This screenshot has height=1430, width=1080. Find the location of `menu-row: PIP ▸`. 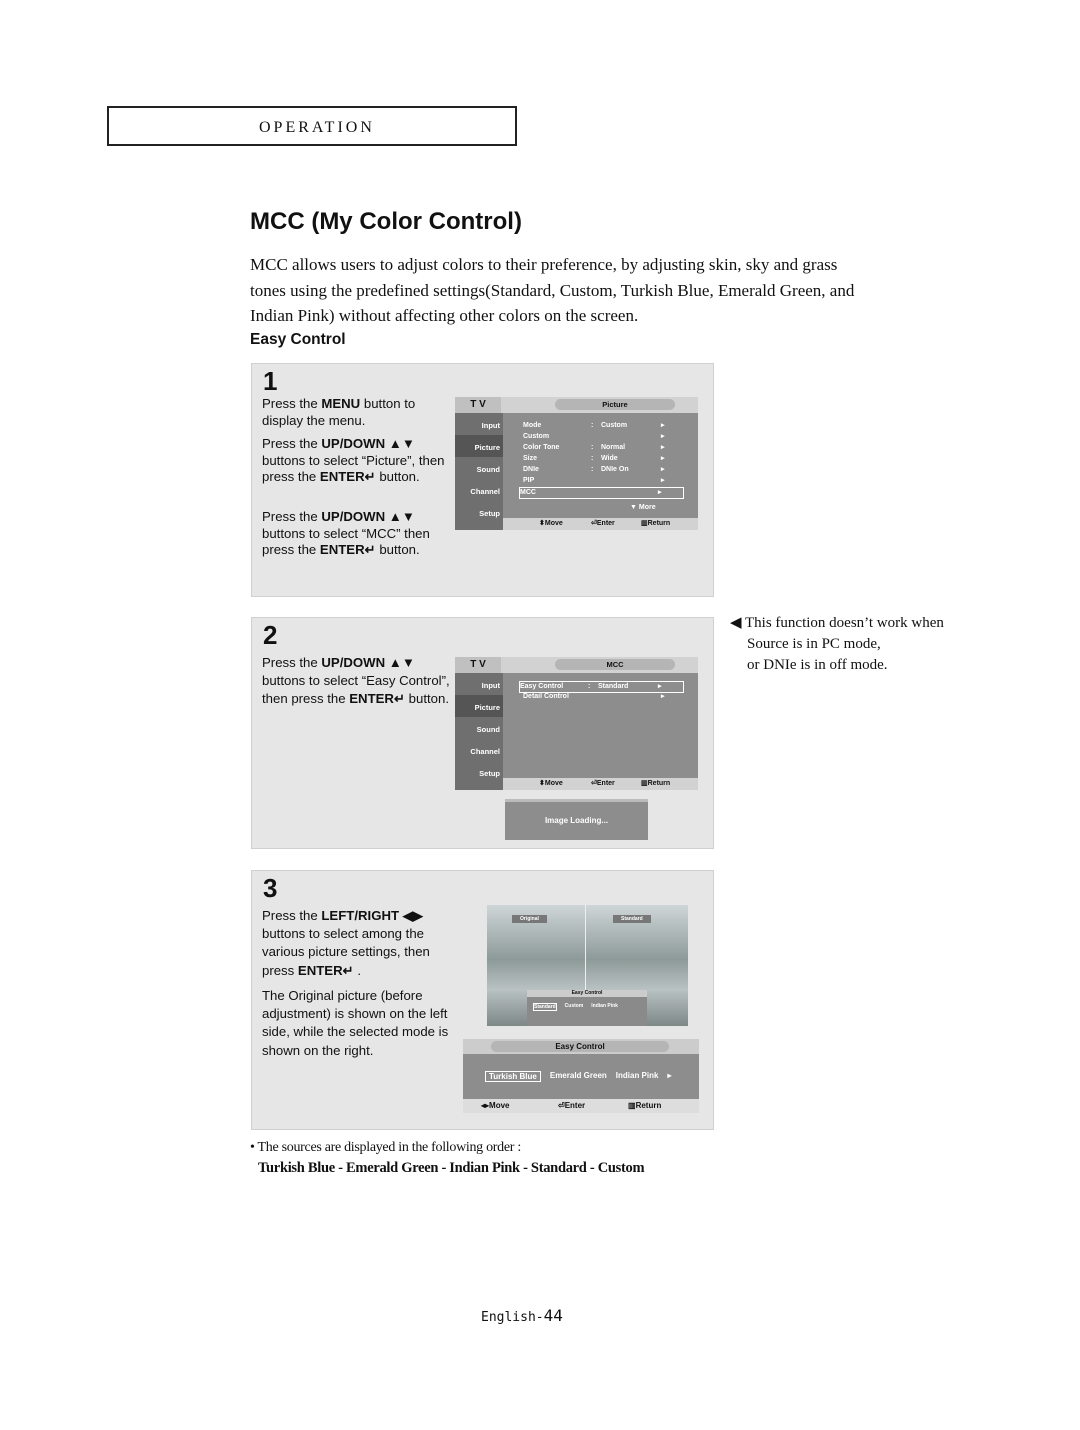

menu-row: PIP ▸ is located at coordinates (600, 481).